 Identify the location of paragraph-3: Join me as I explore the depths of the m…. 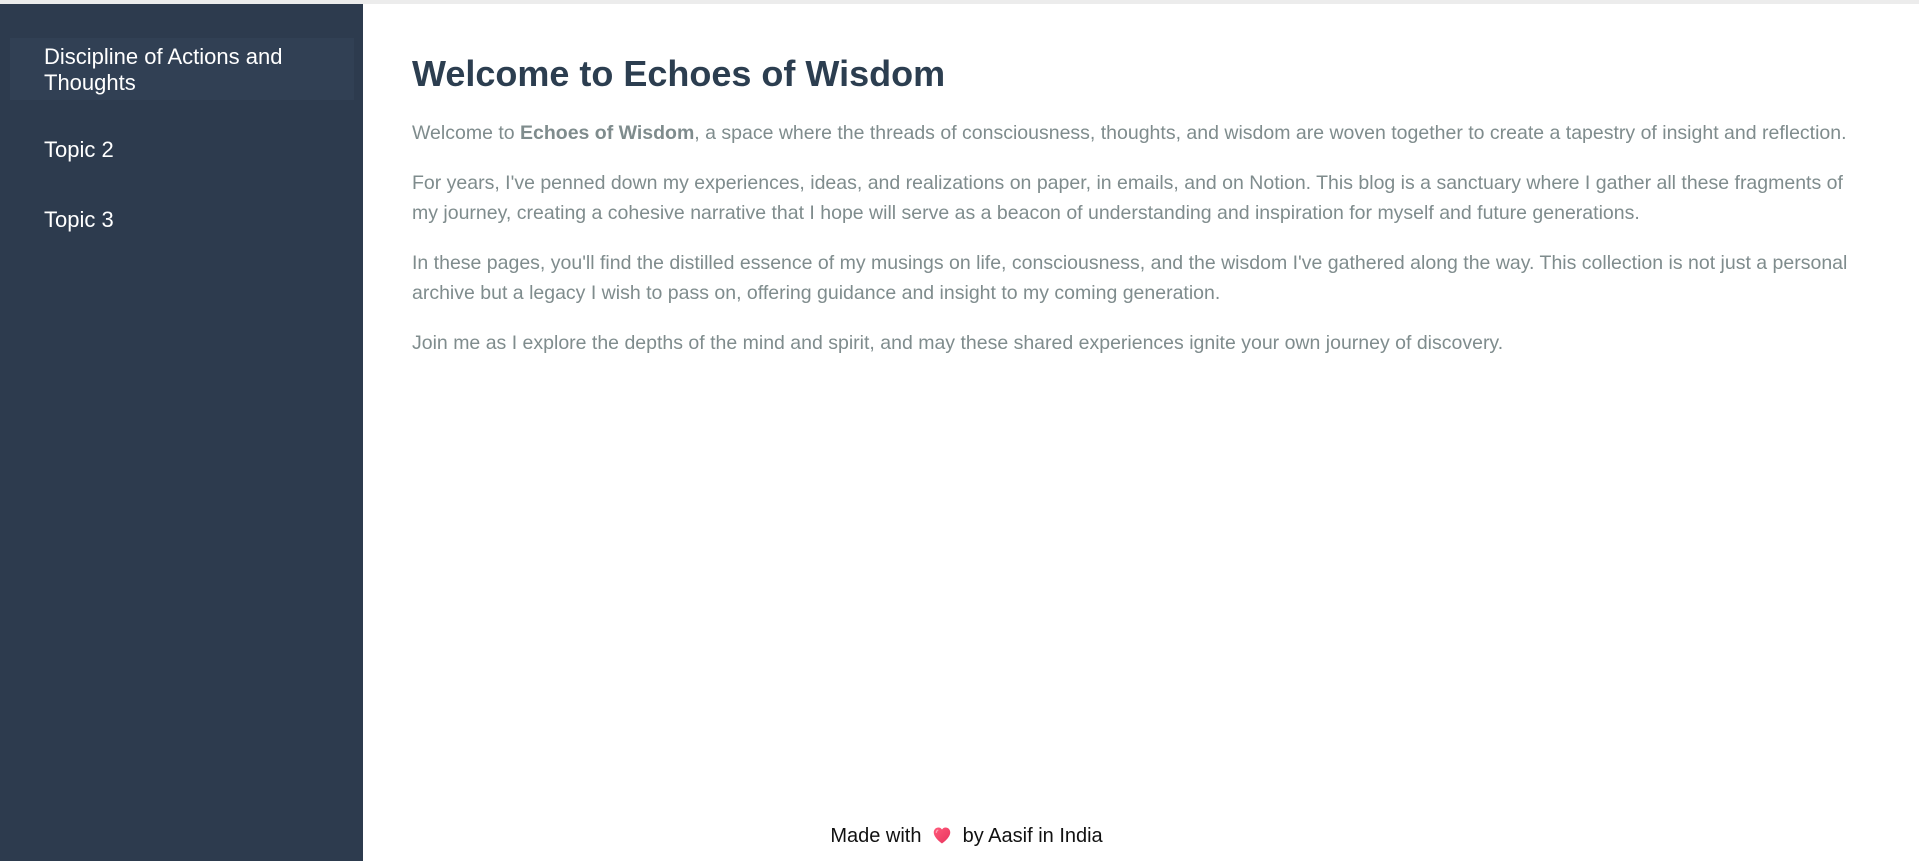
(958, 343).